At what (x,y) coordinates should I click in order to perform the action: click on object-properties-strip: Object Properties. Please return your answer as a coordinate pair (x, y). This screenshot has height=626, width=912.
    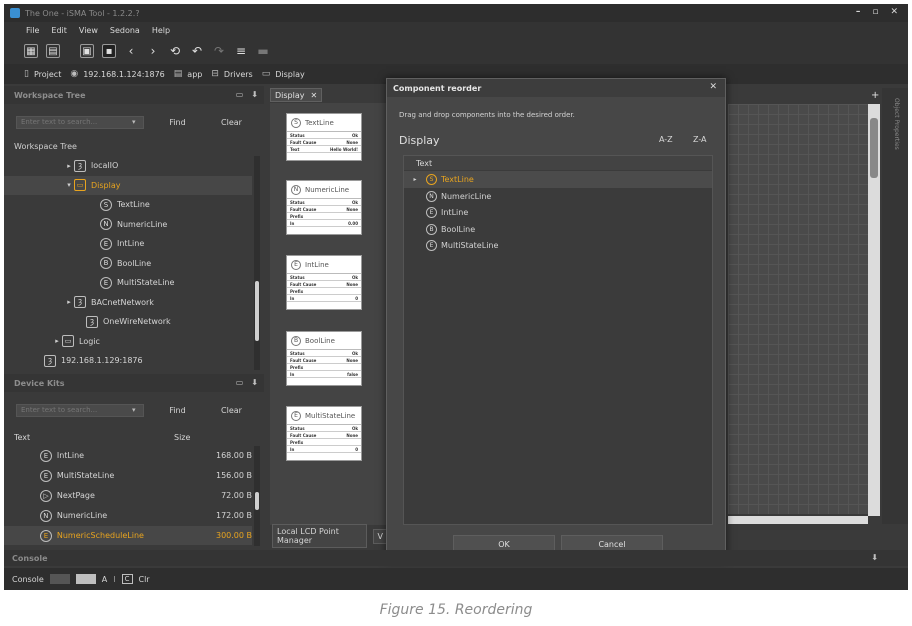
    Looking at the image, I should click on (895, 306).